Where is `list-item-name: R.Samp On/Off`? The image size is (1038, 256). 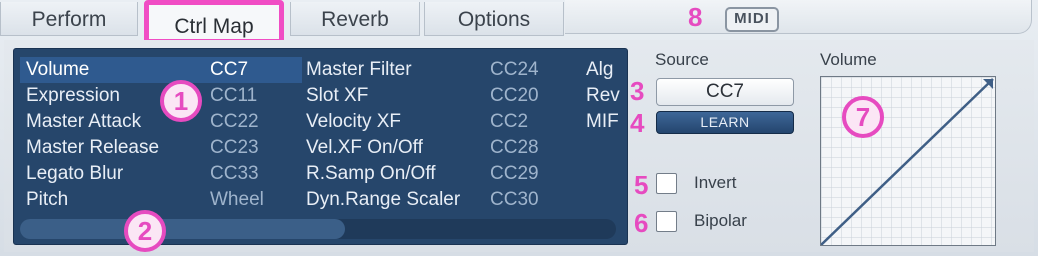 list-item-name: R.Samp On/Off is located at coordinates (371, 173).